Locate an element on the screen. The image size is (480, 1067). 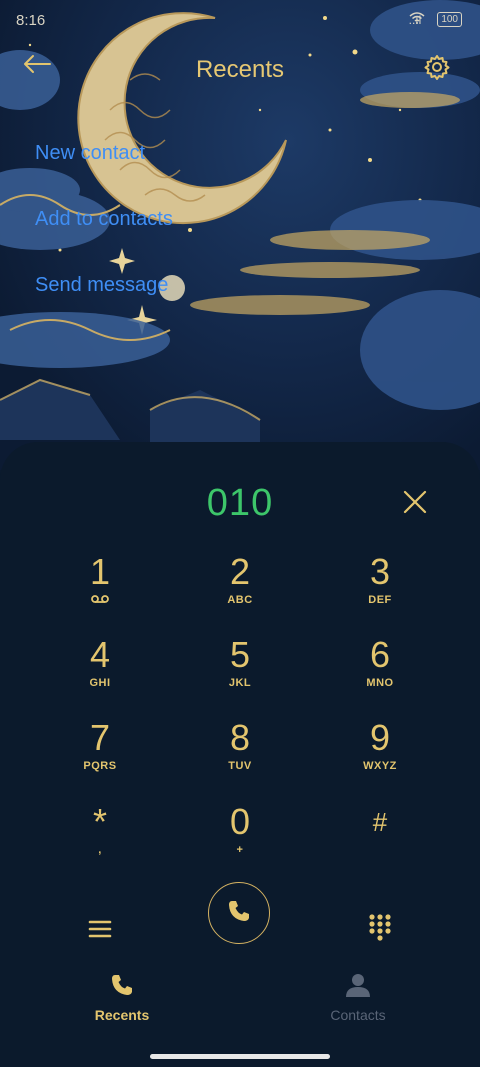
tab-label: Recents is located at coordinates (122, 1015).